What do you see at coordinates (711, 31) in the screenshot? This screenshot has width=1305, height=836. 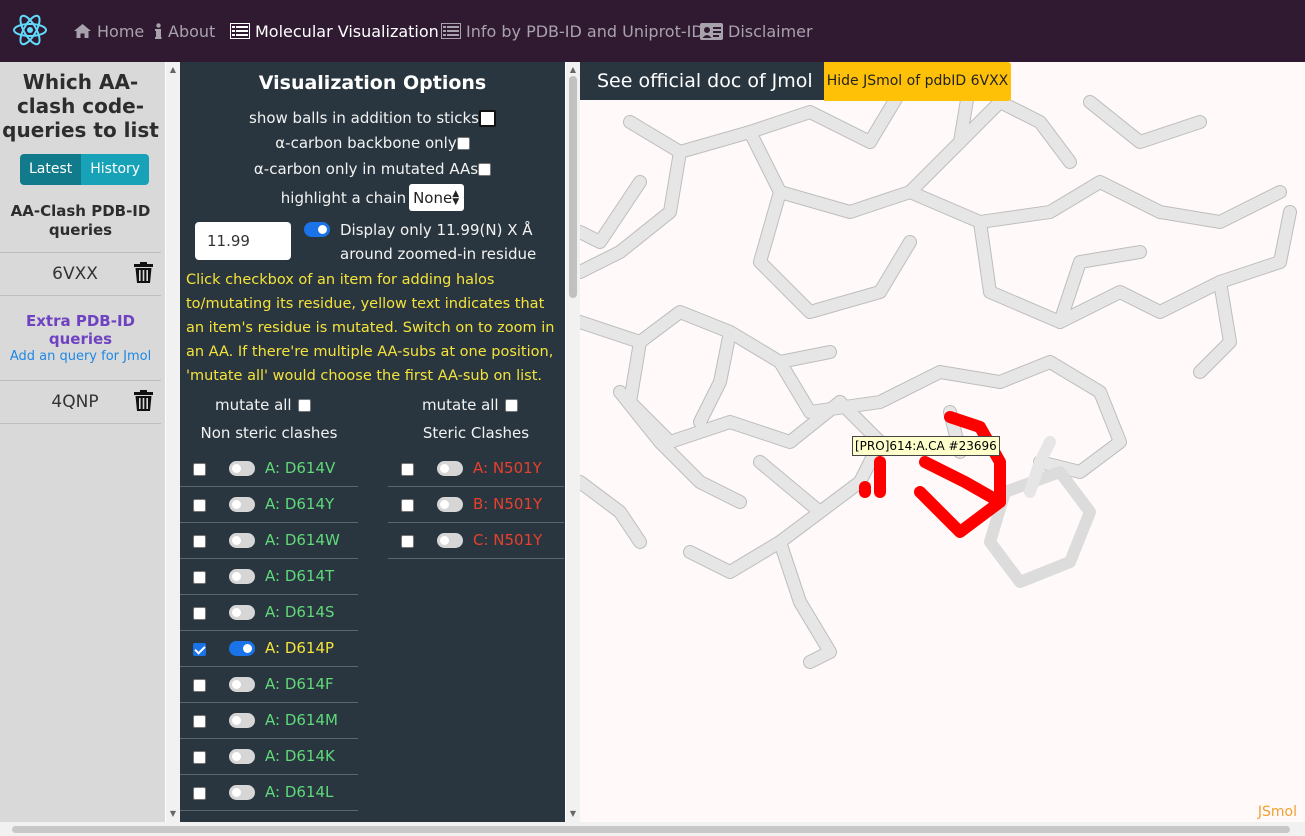 I see `id-card-icon` at bounding box center [711, 31].